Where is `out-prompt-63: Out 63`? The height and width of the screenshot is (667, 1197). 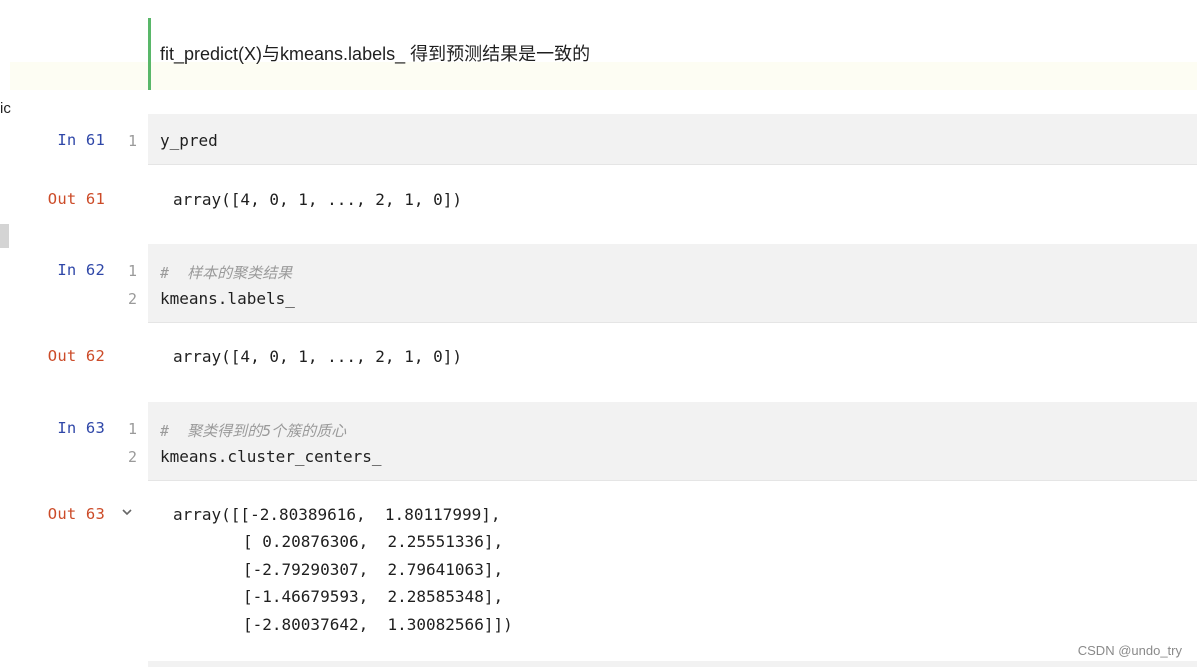
out-prompt-63: Out 63 is located at coordinates (76, 514).